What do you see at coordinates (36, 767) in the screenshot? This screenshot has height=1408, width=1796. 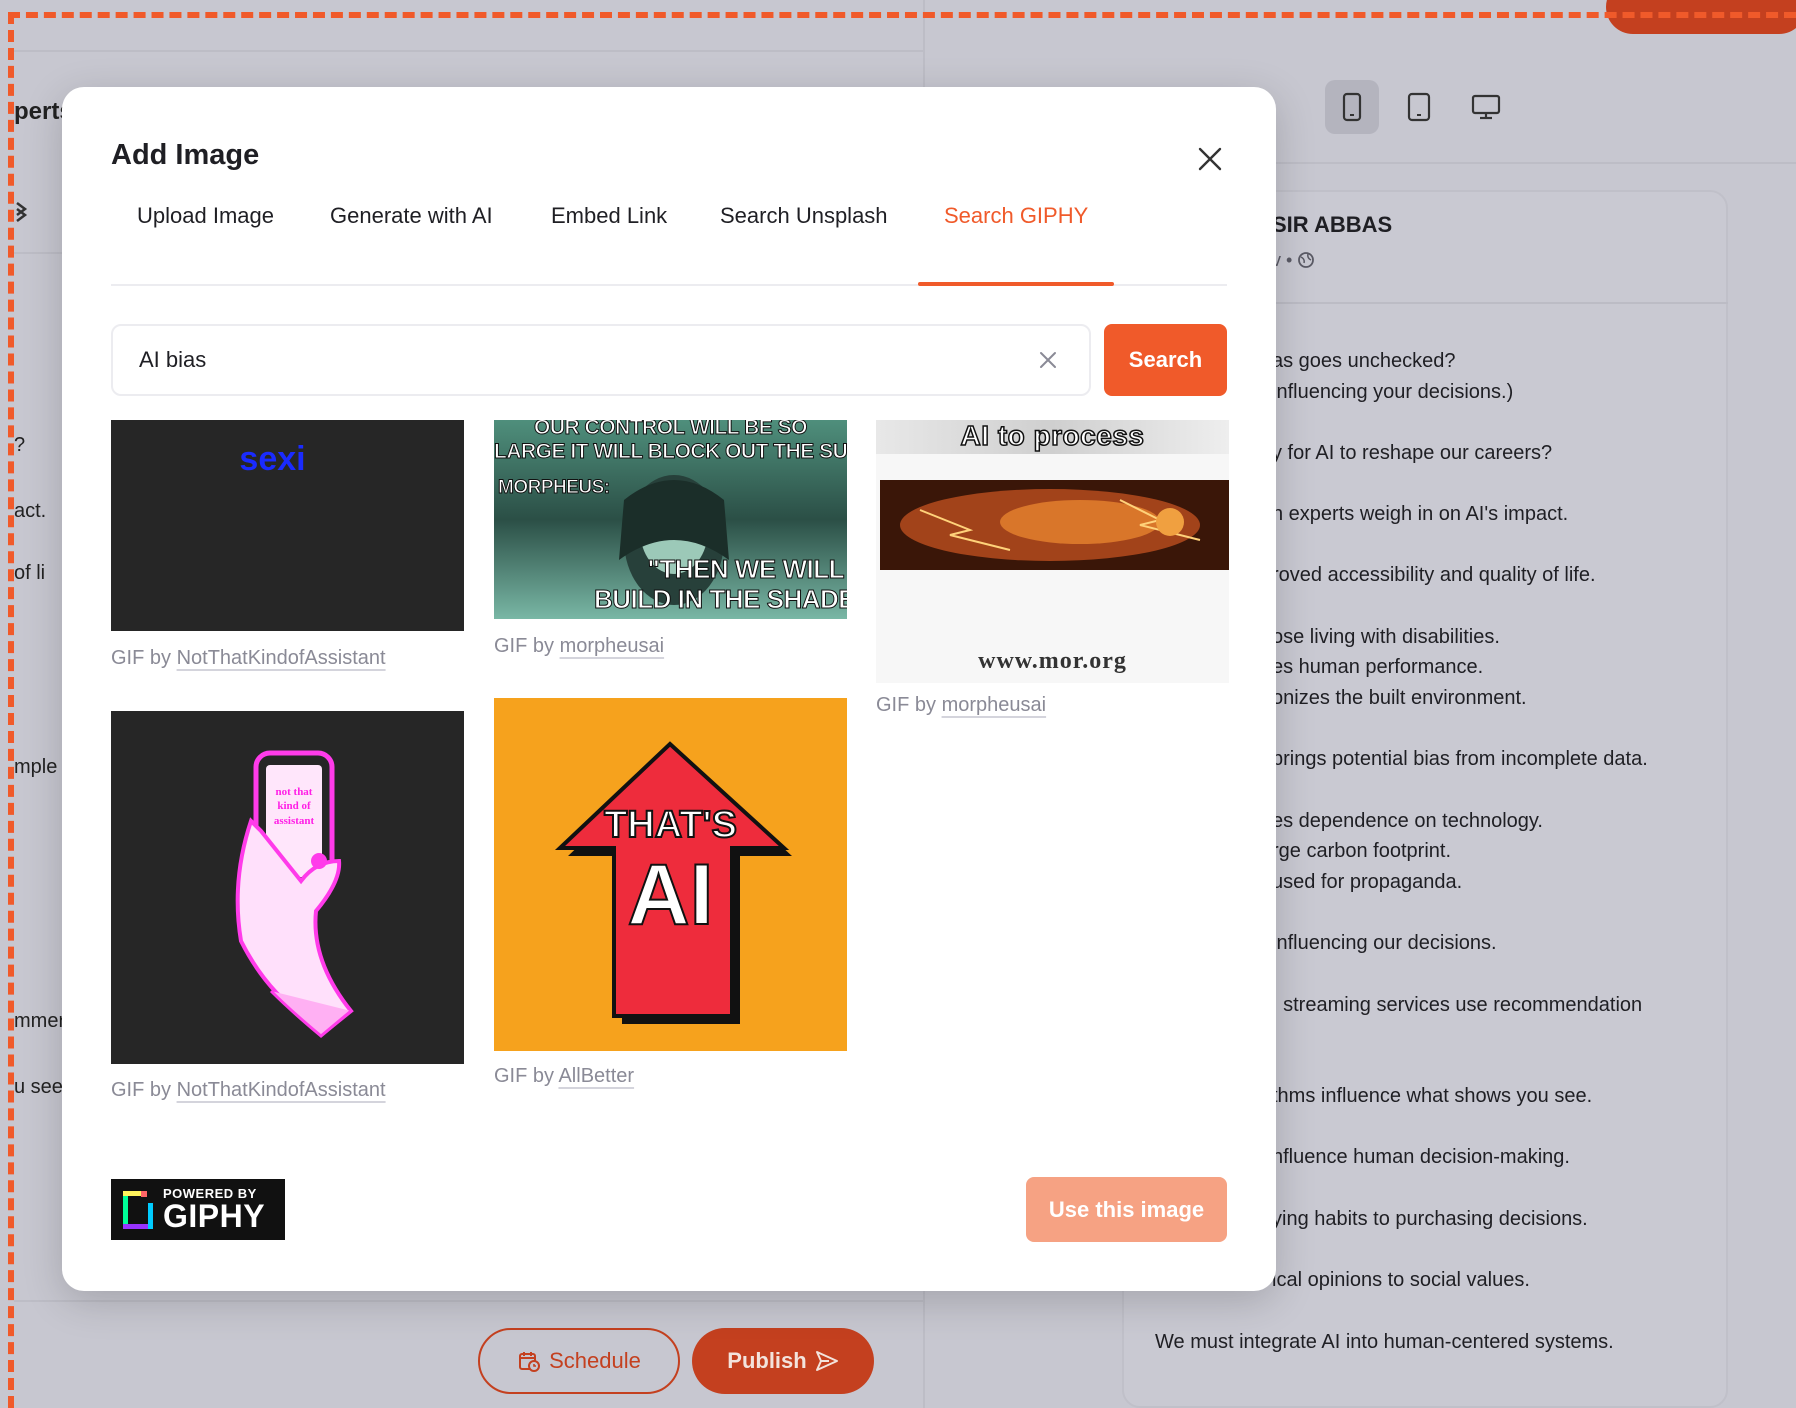 I see `bg-editor-fragment: mple` at bounding box center [36, 767].